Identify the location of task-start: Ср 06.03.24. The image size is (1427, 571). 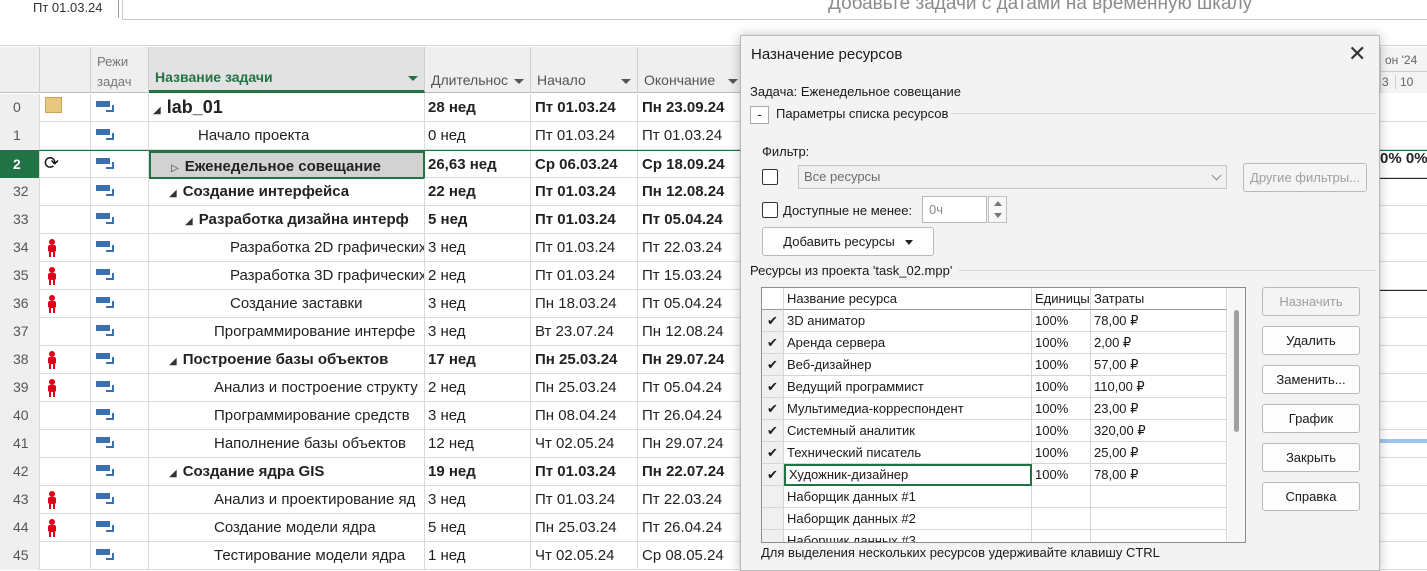
(584, 165).